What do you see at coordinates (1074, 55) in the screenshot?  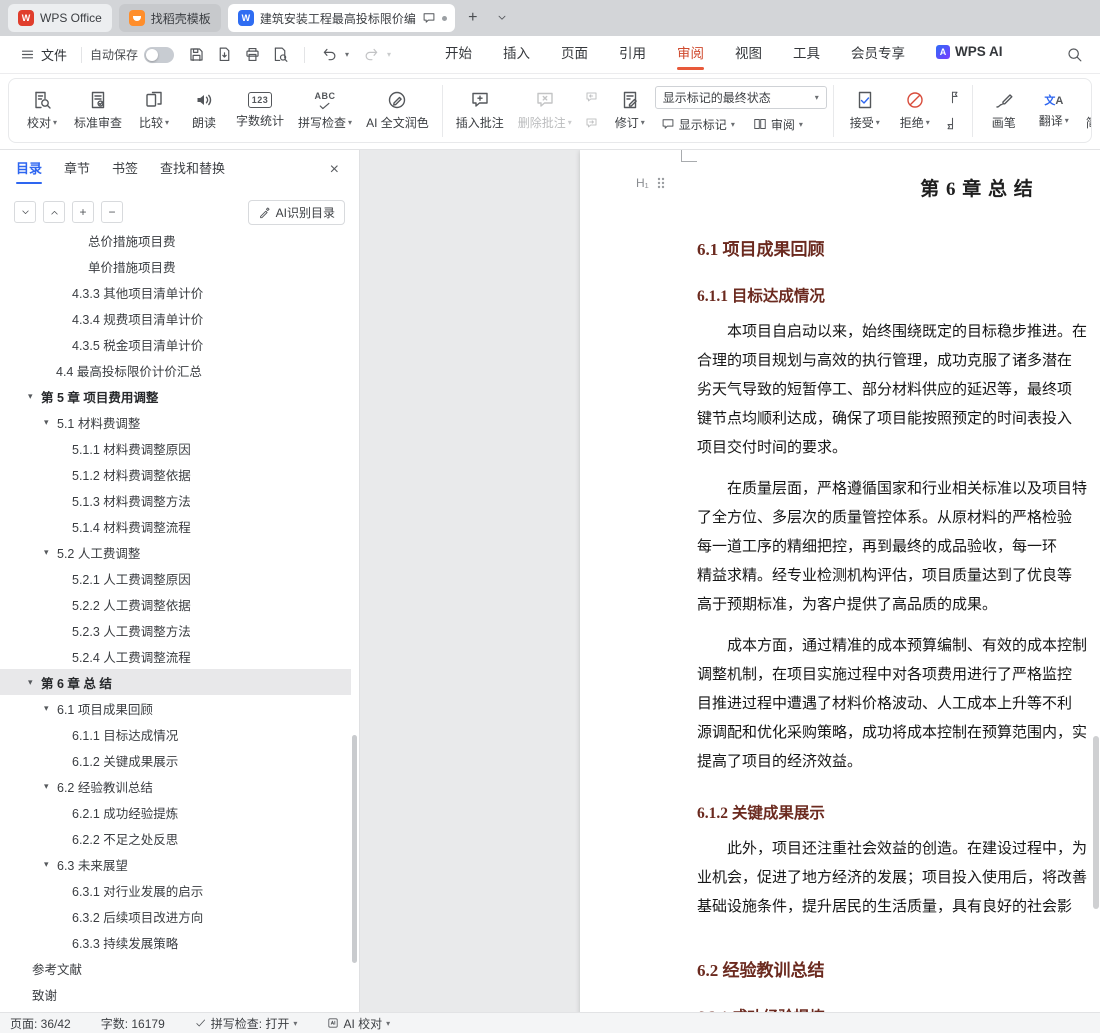 I see `search-button` at bounding box center [1074, 55].